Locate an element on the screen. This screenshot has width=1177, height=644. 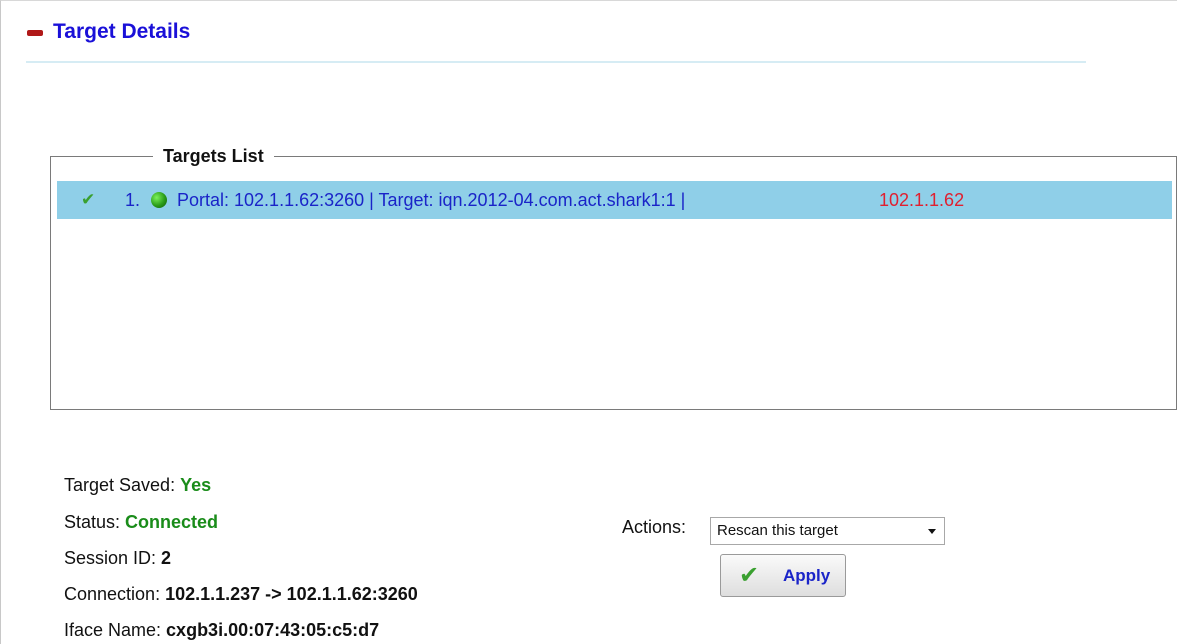
iface-name-label: Iface Name: is located at coordinates (115, 630).